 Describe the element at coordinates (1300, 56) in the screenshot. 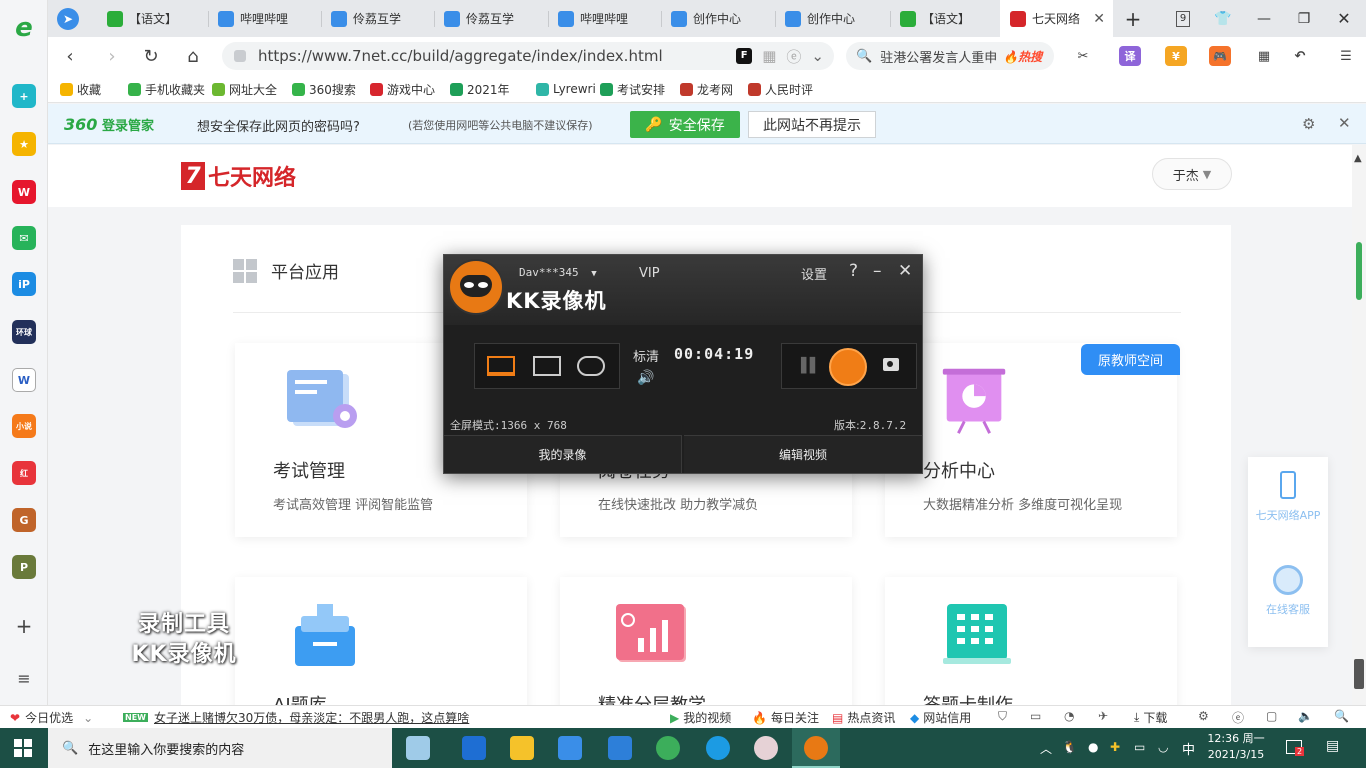

I see `undo-icon: ↶` at that location.